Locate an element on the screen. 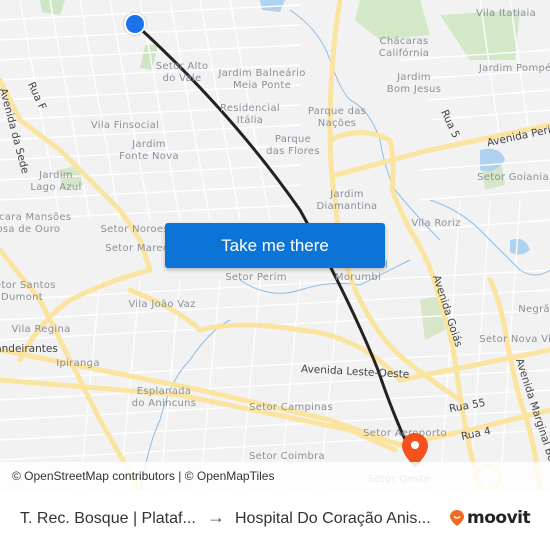 The width and height of the screenshot is (550, 550). arrow-right-icon: → is located at coordinates (216, 517).